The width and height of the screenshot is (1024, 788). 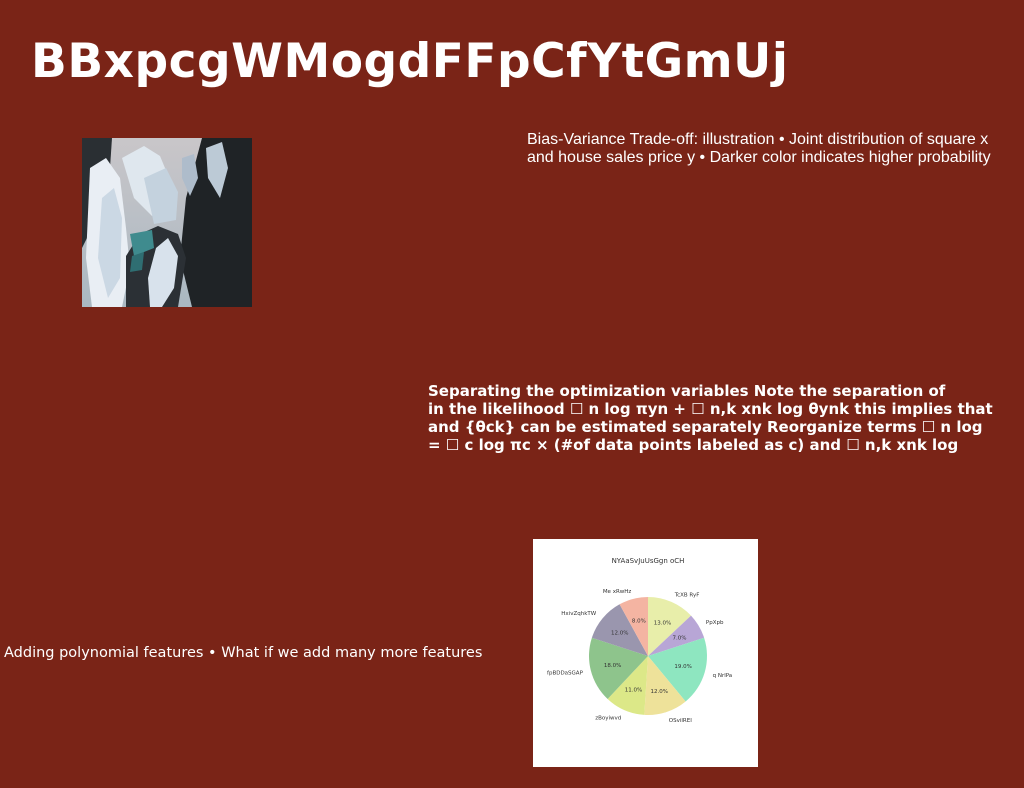 What do you see at coordinates (167, 222) in the screenshot?
I see `landscape-photo` at bounding box center [167, 222].